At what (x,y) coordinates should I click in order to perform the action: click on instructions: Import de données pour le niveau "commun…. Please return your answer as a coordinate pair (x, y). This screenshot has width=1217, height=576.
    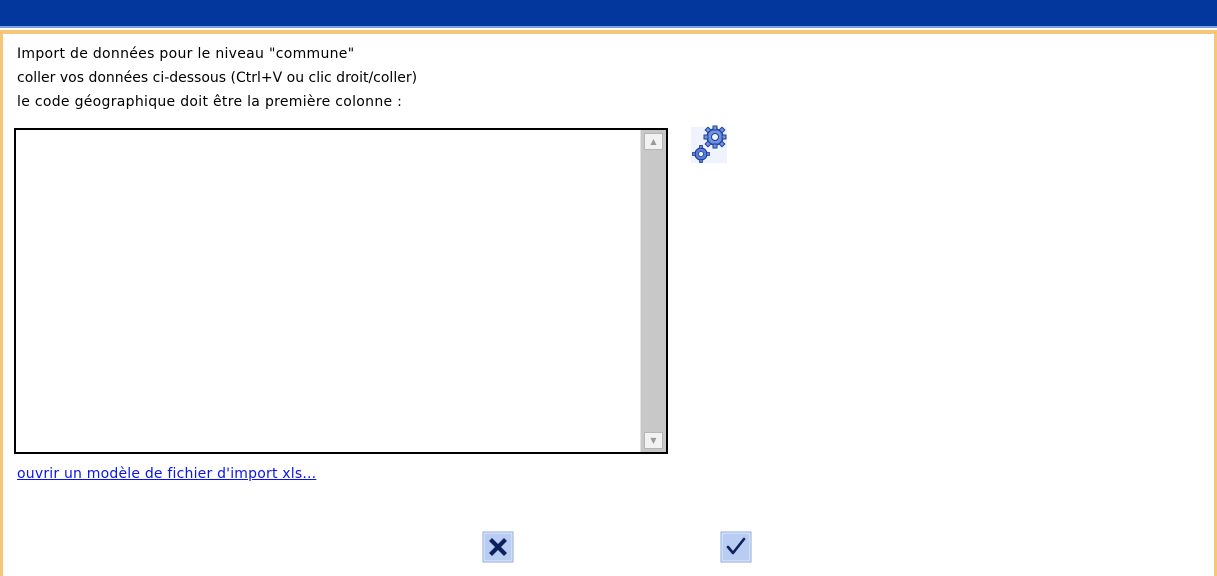
    Looking at the image, I should click on (217, 78).